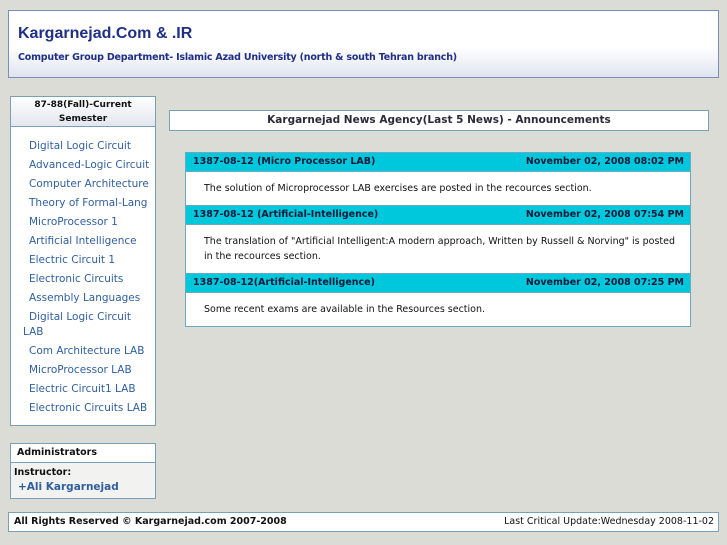 The width and height of the screenshot is (727, 545). Describe the element at coordinates (83, 279) in the screenshot. I see `course-link-electronic-circuits: Electronic Circuits` at that location.